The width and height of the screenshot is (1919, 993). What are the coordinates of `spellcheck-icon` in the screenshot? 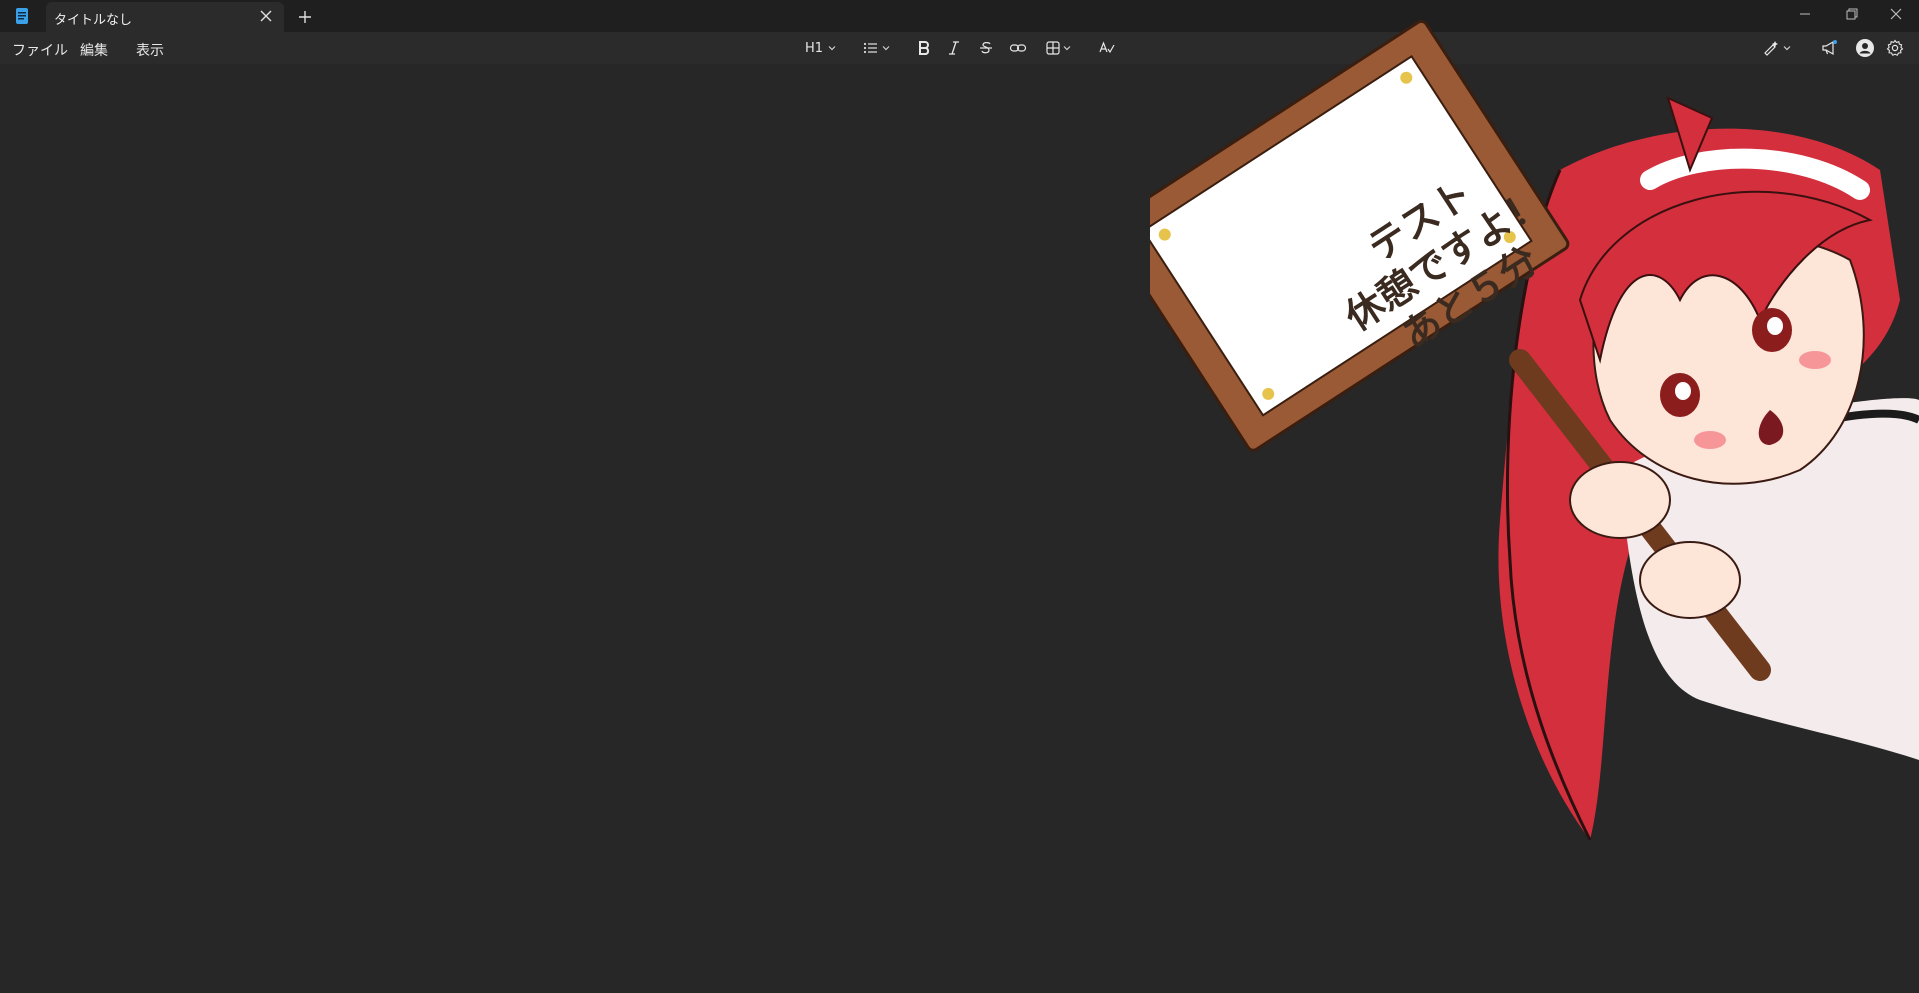 It's located at (1107, 47).